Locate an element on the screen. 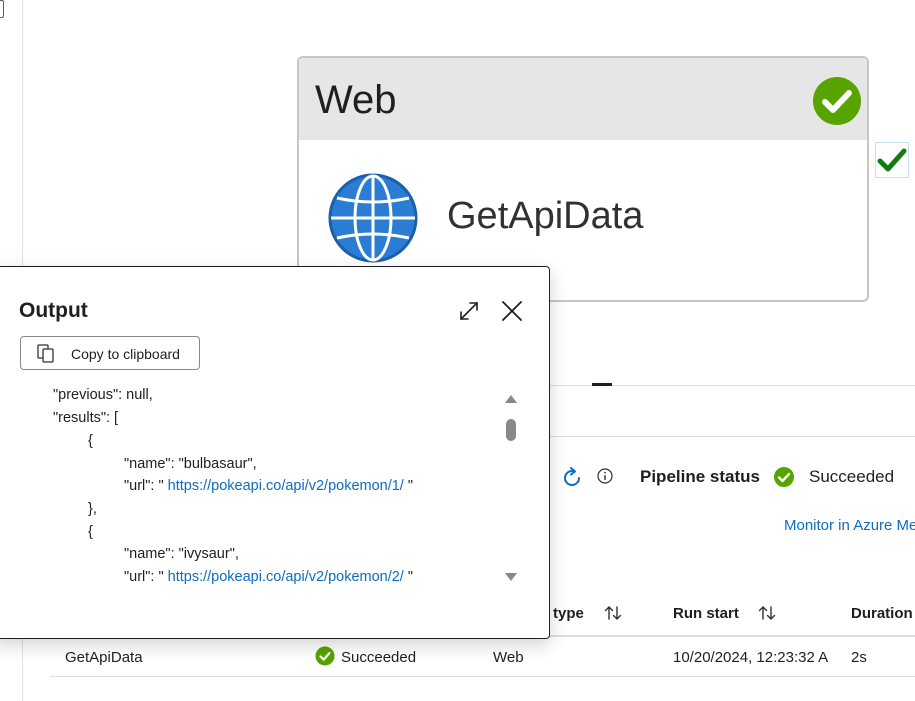 The height and width of the screenshot is (701, 915). json-text: "results": [ is located at coordinates (86, 418).